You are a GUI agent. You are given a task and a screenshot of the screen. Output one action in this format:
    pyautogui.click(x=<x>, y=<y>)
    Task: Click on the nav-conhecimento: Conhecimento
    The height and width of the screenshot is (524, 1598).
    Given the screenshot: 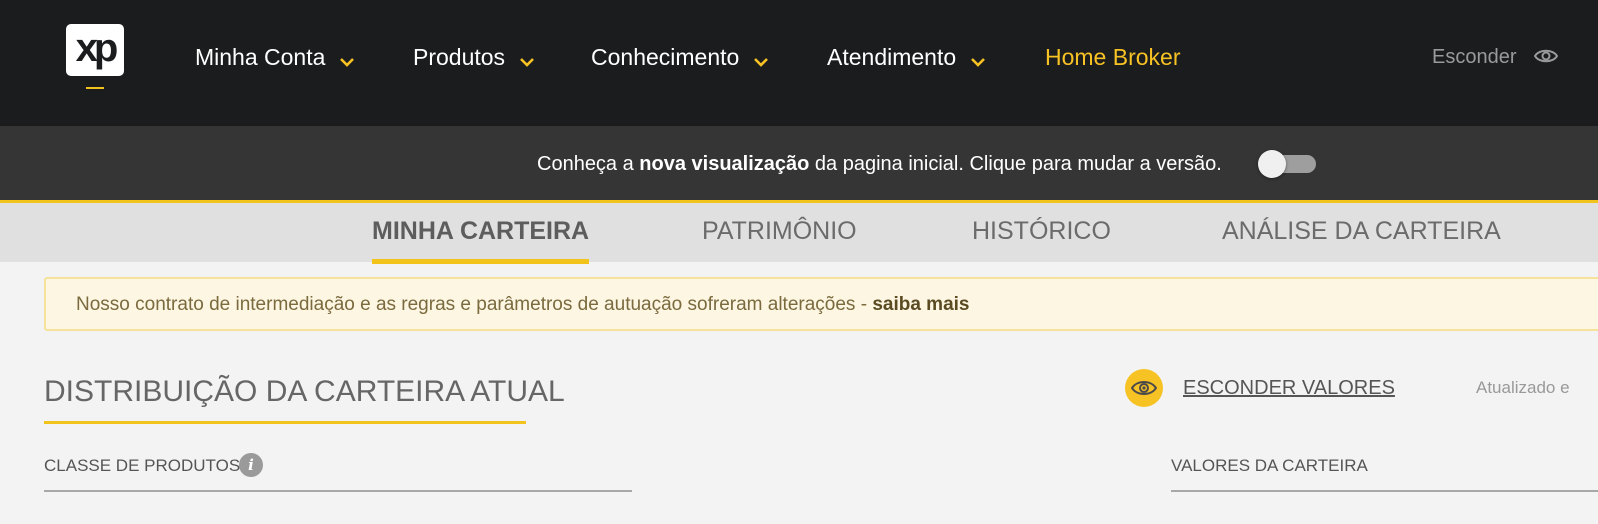 What is the action you would take?
    pyautogui.click(x=680, y=57)
    